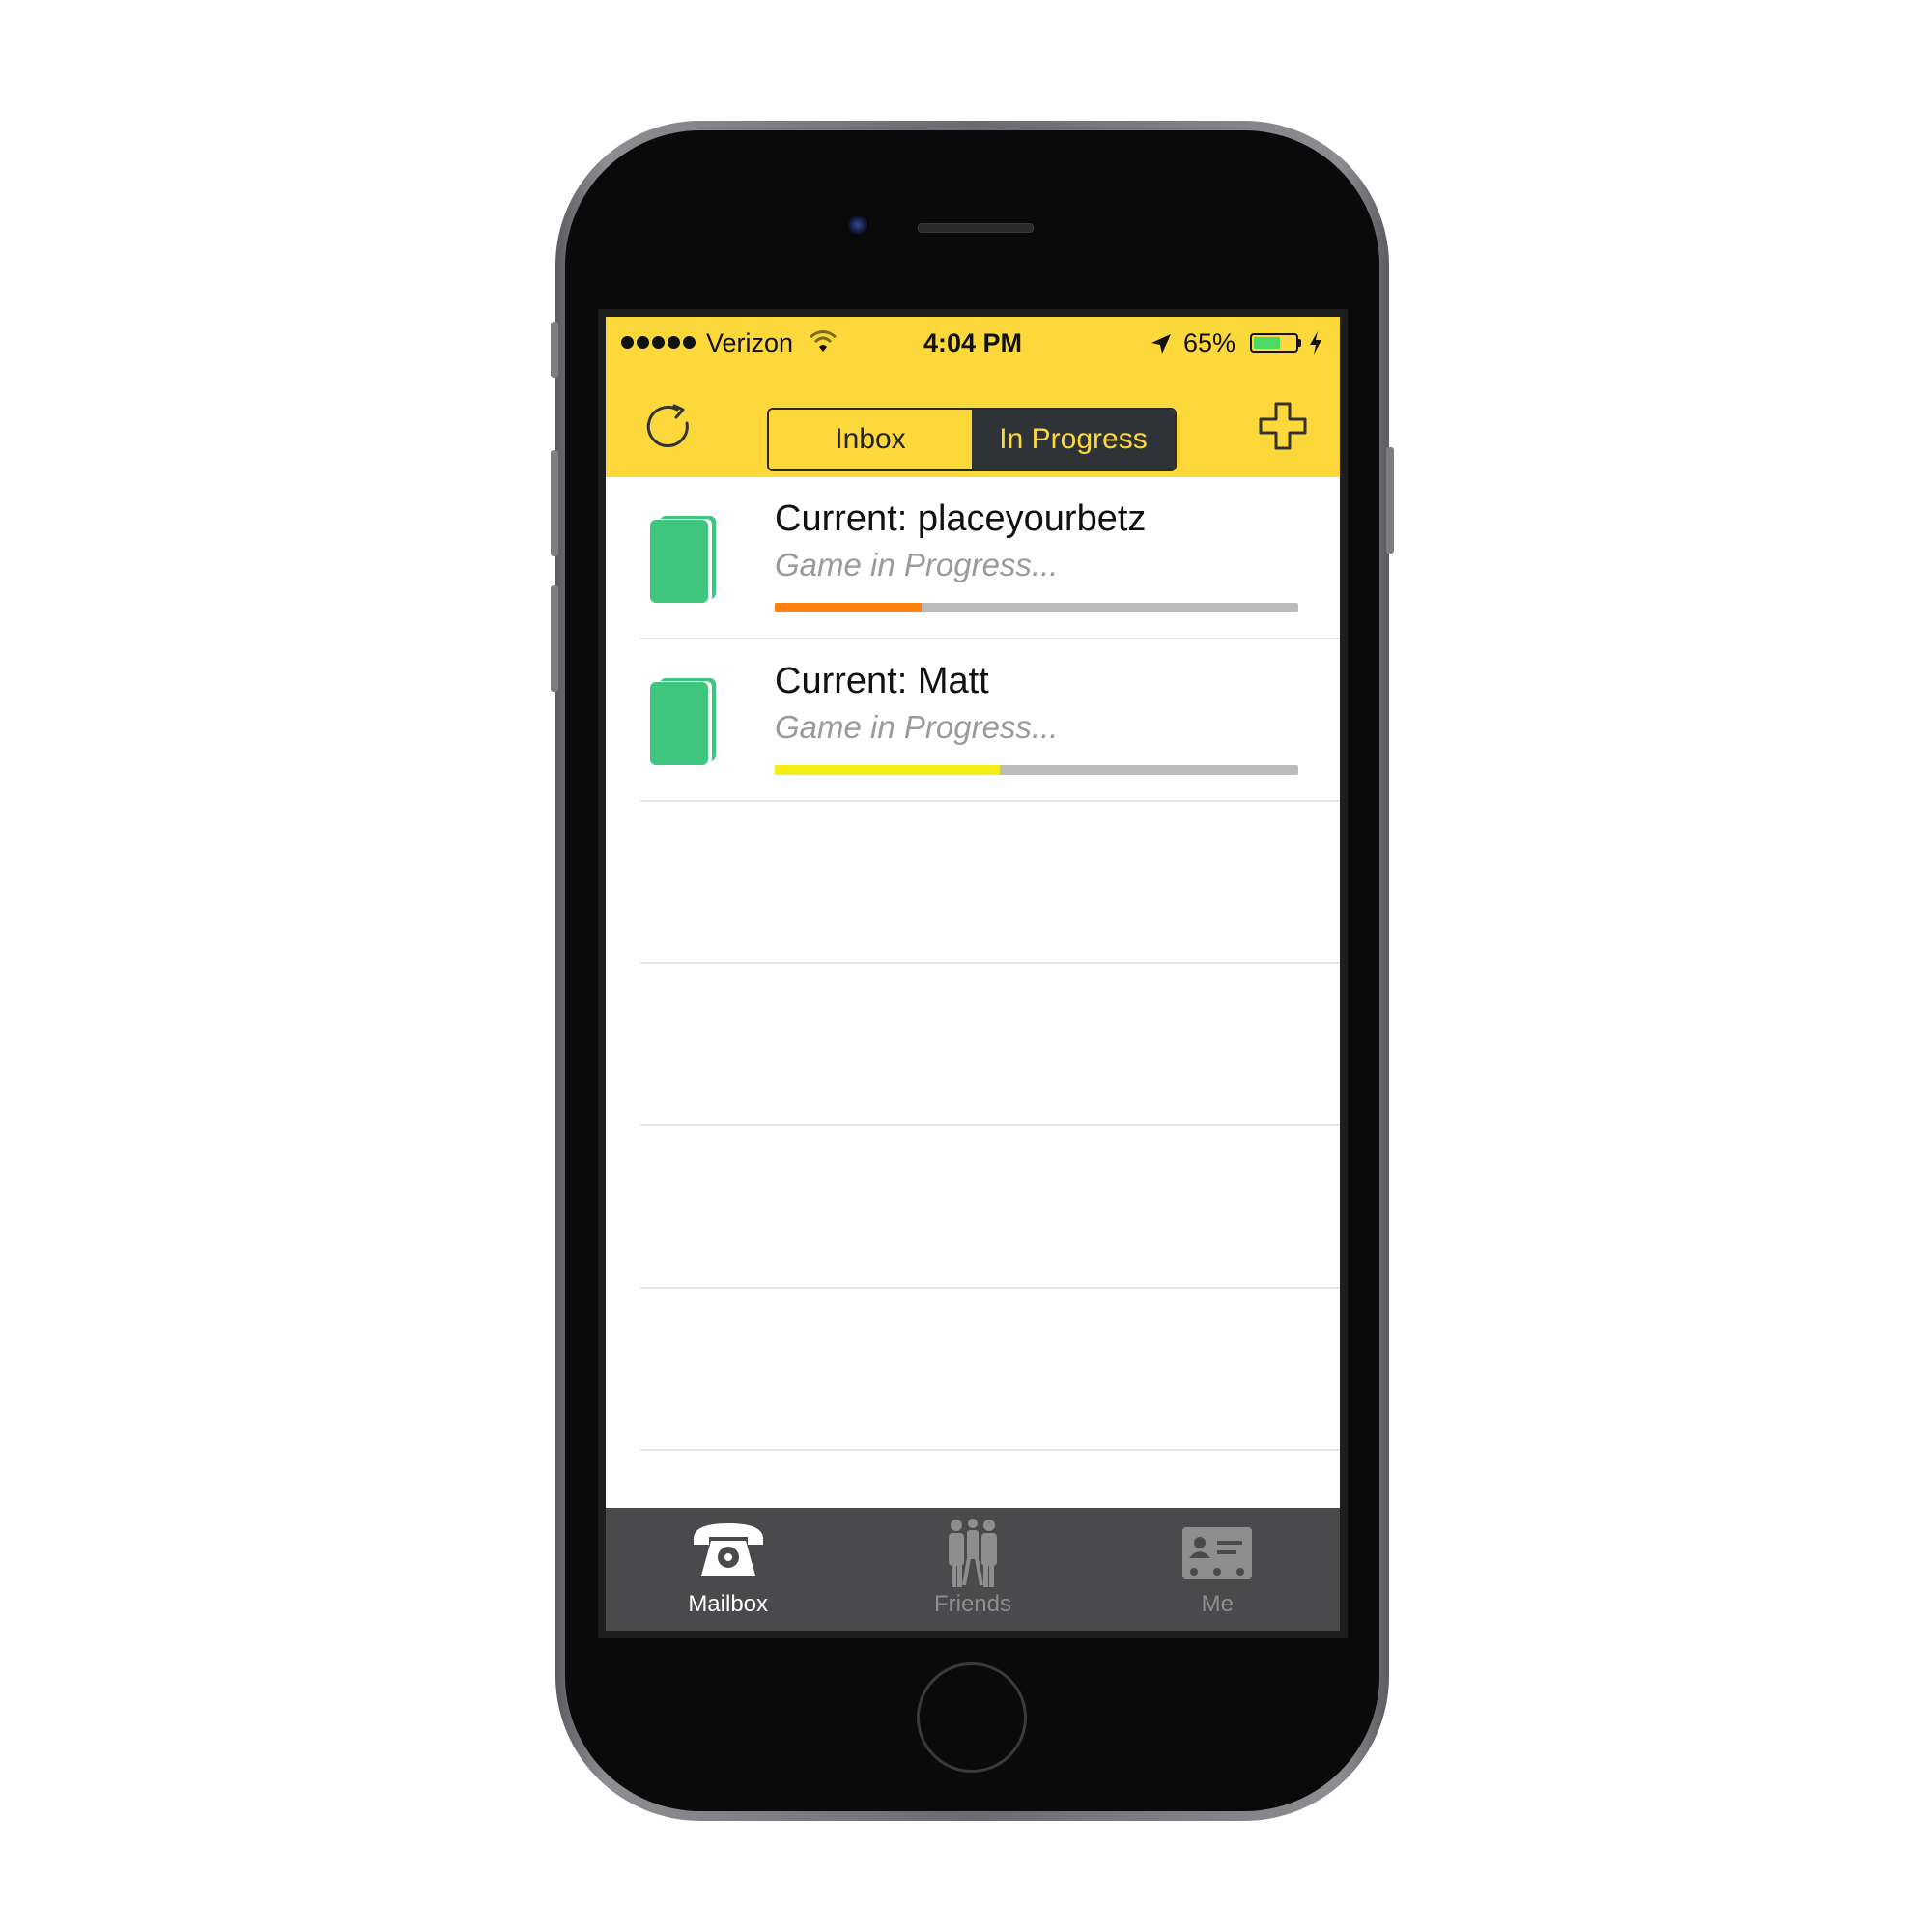 The image size is (1932, 1932). I want to click on battery-icon, so click(1274, 343).